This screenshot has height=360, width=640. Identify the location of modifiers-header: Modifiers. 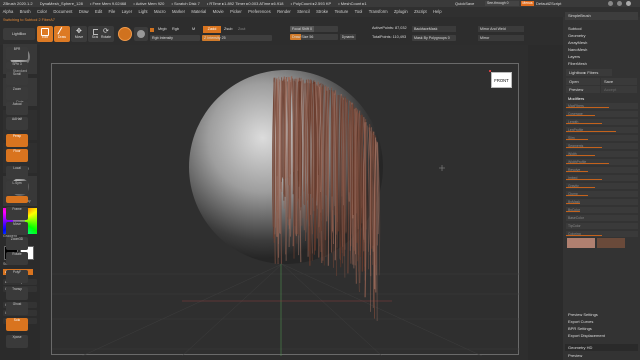
(601, 98).